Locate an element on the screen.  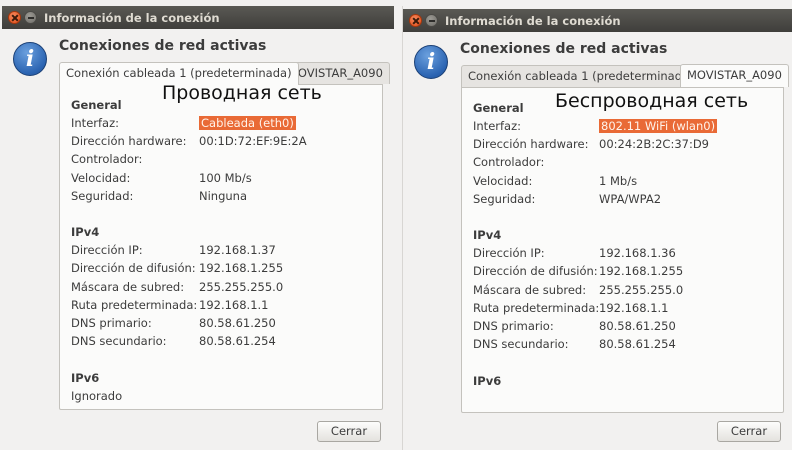
value-interface: 802.11 WiFi (wlan0) is located at coordinates (658, 126).